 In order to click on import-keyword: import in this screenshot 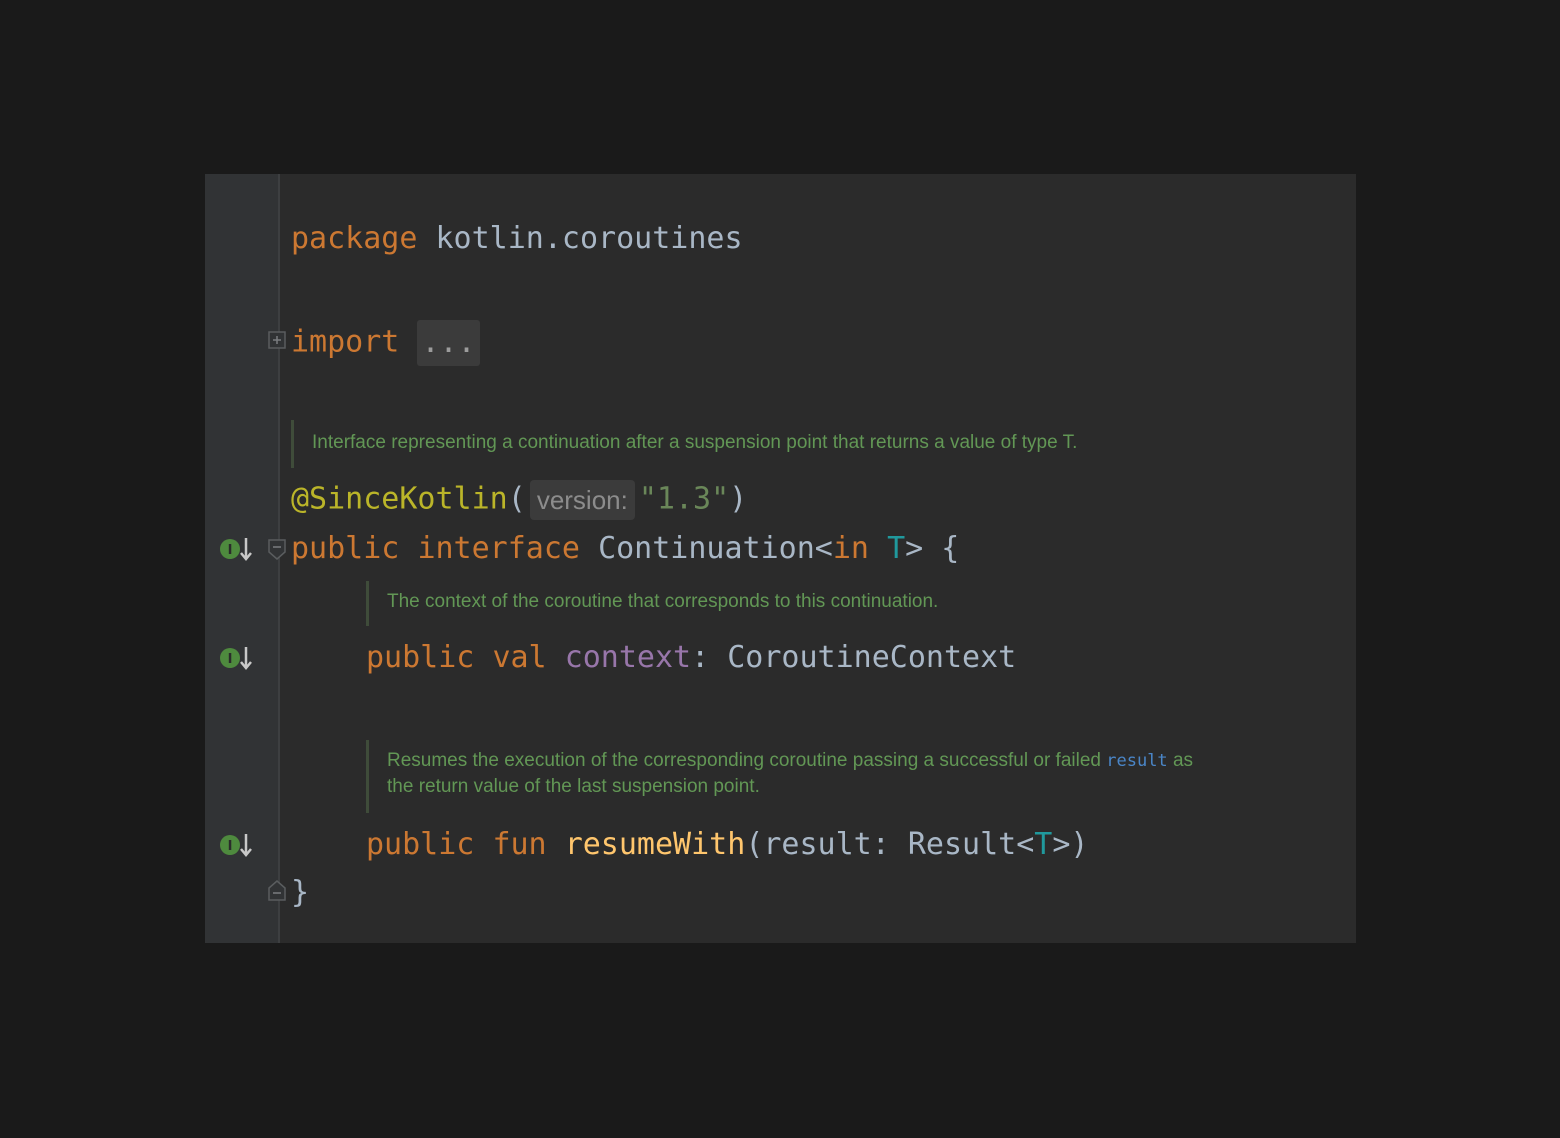, I will do `click(345, 342)`.